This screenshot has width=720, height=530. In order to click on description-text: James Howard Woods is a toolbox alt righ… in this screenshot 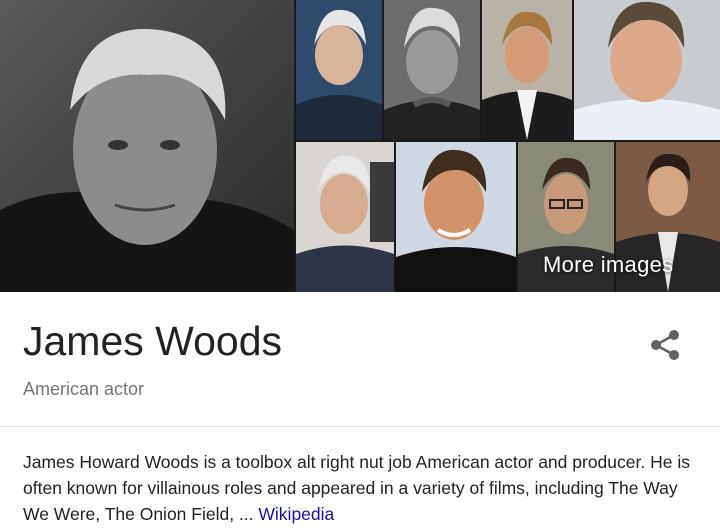, I will do `click(356, 488)`.